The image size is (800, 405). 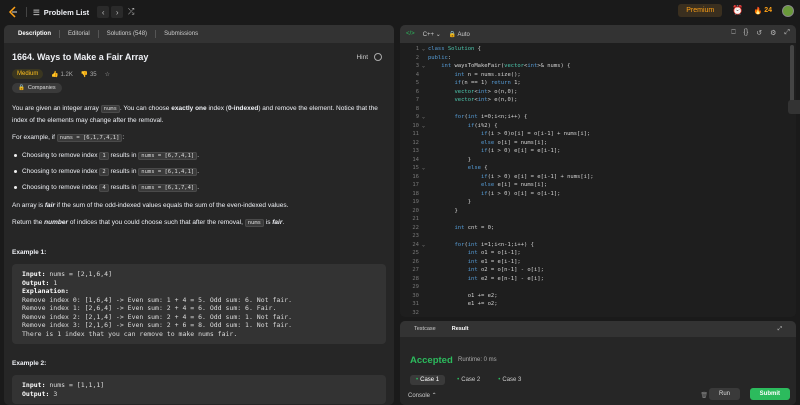 I want to click on code-line: 30 o1 += e2;, so click(x=448, y=296).